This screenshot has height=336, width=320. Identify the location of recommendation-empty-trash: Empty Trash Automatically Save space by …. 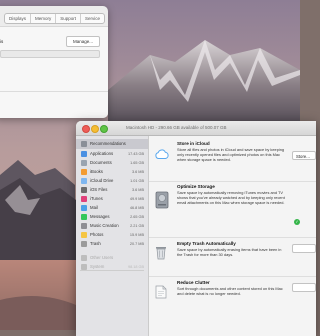
(232, 257).